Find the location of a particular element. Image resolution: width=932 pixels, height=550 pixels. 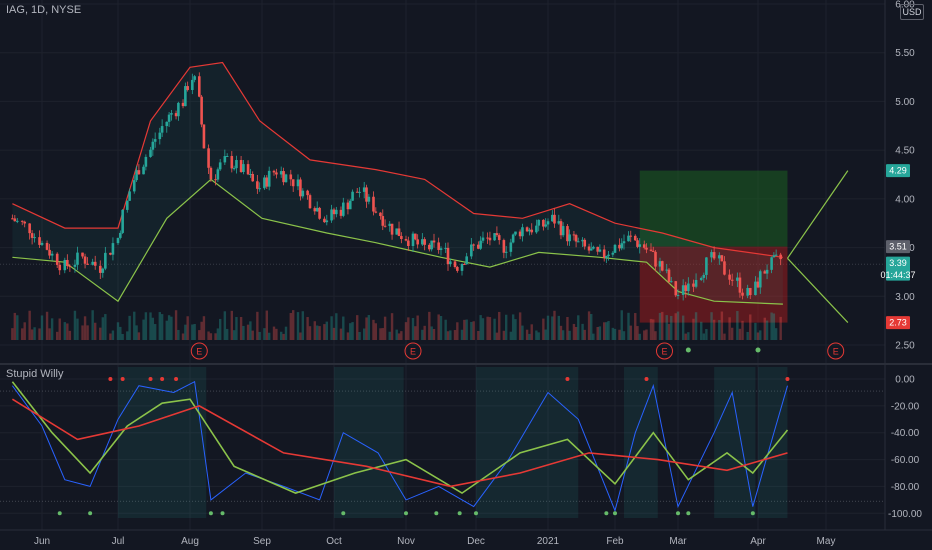

time-tick-label: Aug is located at coordinates (190, 541).